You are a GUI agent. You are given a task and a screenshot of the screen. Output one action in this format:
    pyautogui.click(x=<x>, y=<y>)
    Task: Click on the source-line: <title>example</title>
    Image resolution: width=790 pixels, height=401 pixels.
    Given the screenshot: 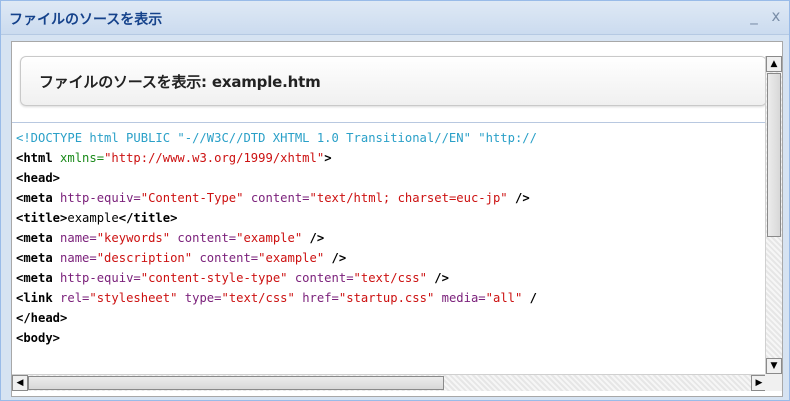 What is the action you would take?
    pyautogui.click(x=96, y=218)
    